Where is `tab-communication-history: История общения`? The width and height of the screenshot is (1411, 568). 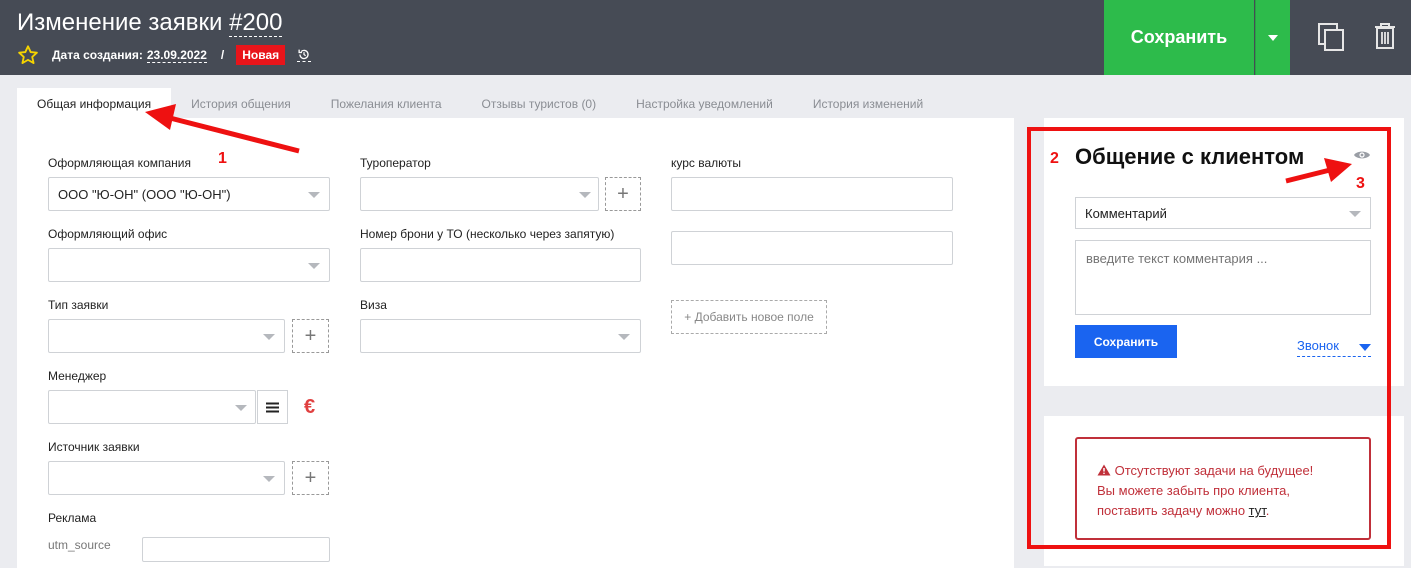
tab-communication-history: История общения is located at coordinates (241, 103).